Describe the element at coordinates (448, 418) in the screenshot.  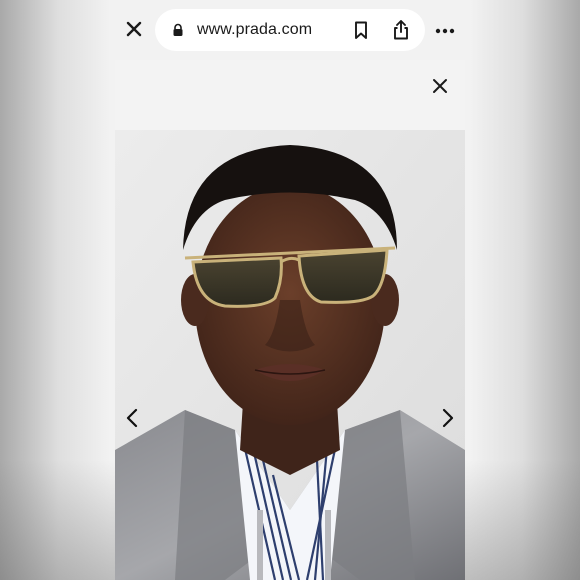
I see `chevron-right-icon` at that location.